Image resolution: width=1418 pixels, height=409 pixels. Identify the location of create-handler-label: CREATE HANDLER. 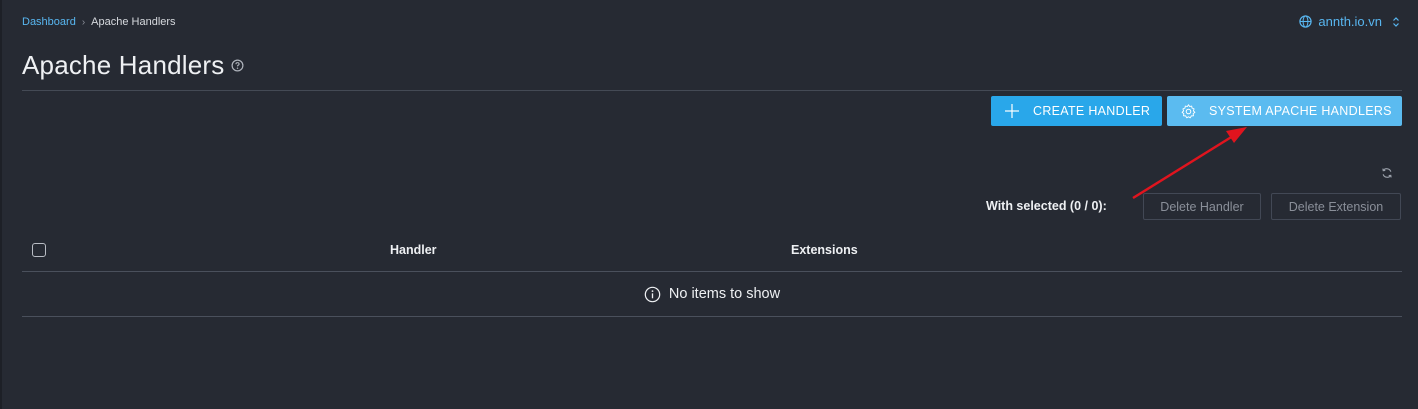
(1092, 111).